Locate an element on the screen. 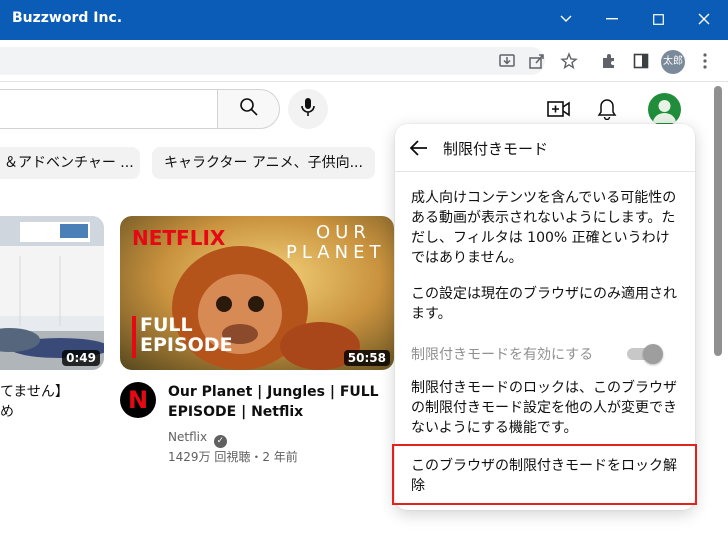 The image size is (728, 540). channel-name: Netflix ✓ is located at coordinates (197, 439).